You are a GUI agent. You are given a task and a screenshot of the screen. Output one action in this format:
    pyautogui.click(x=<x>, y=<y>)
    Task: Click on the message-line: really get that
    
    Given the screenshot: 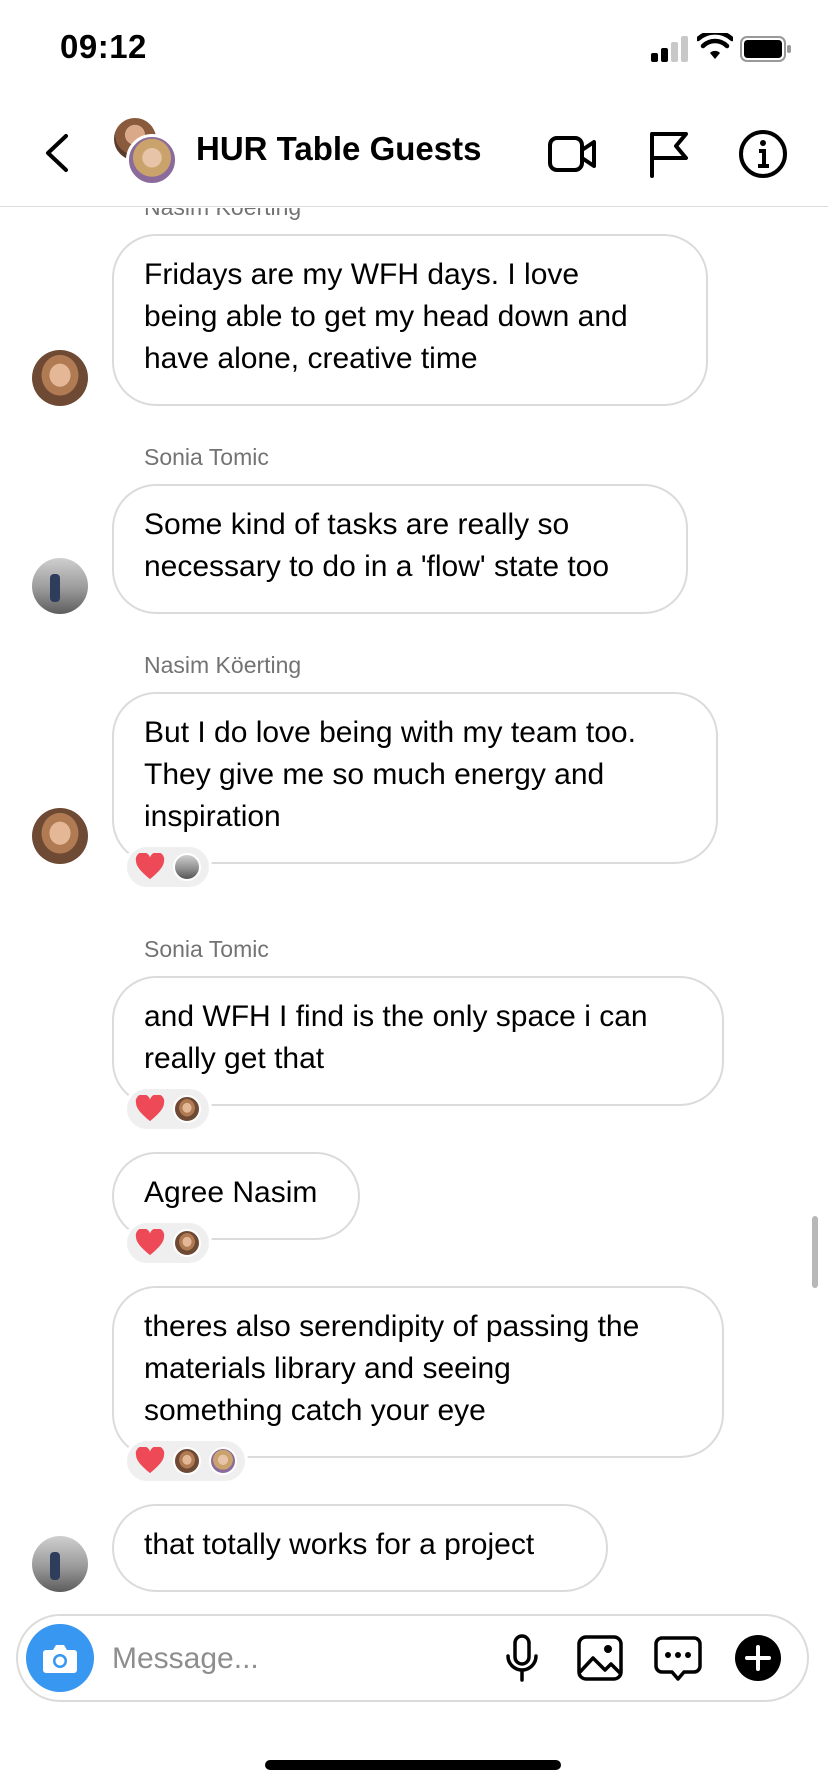 What is the action you would take?
    pyautogui.click(x=234, y=1058)
    